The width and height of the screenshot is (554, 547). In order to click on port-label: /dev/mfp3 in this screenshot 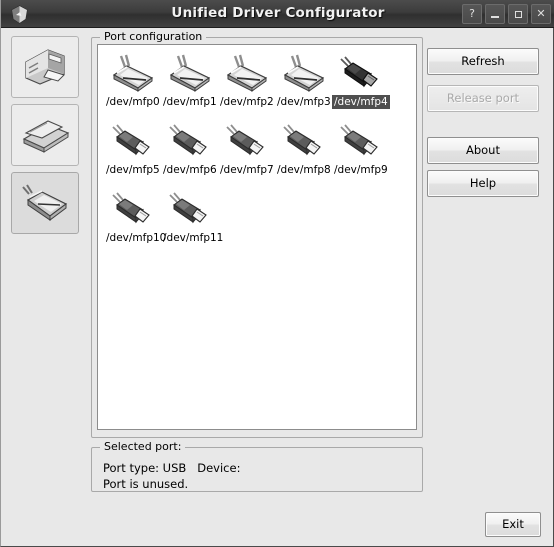, I will do `click(304, 102)`.